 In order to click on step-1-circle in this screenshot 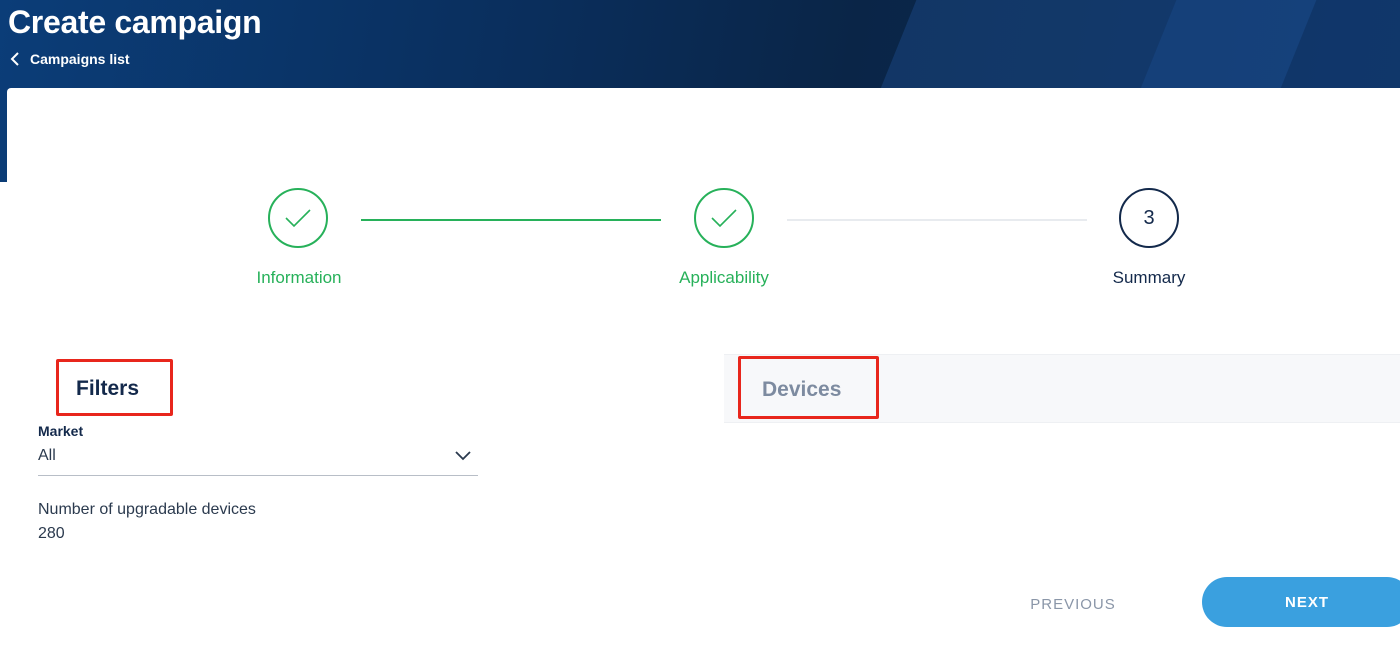, I will do `click(298, 218)`.